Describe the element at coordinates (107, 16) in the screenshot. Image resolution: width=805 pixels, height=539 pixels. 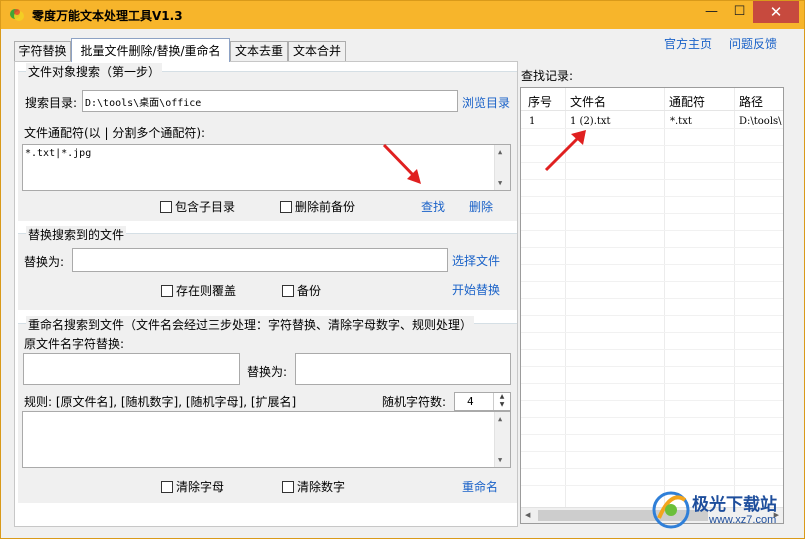
I see `window-title: 零度万能文本处理工具V1.3` at that location.